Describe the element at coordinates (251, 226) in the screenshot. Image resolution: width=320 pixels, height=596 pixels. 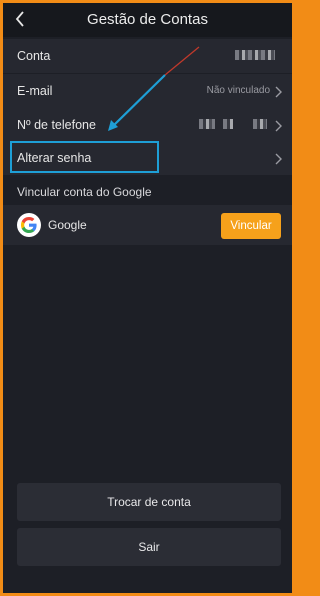
I see `link-google-button: Vincular` at that location.